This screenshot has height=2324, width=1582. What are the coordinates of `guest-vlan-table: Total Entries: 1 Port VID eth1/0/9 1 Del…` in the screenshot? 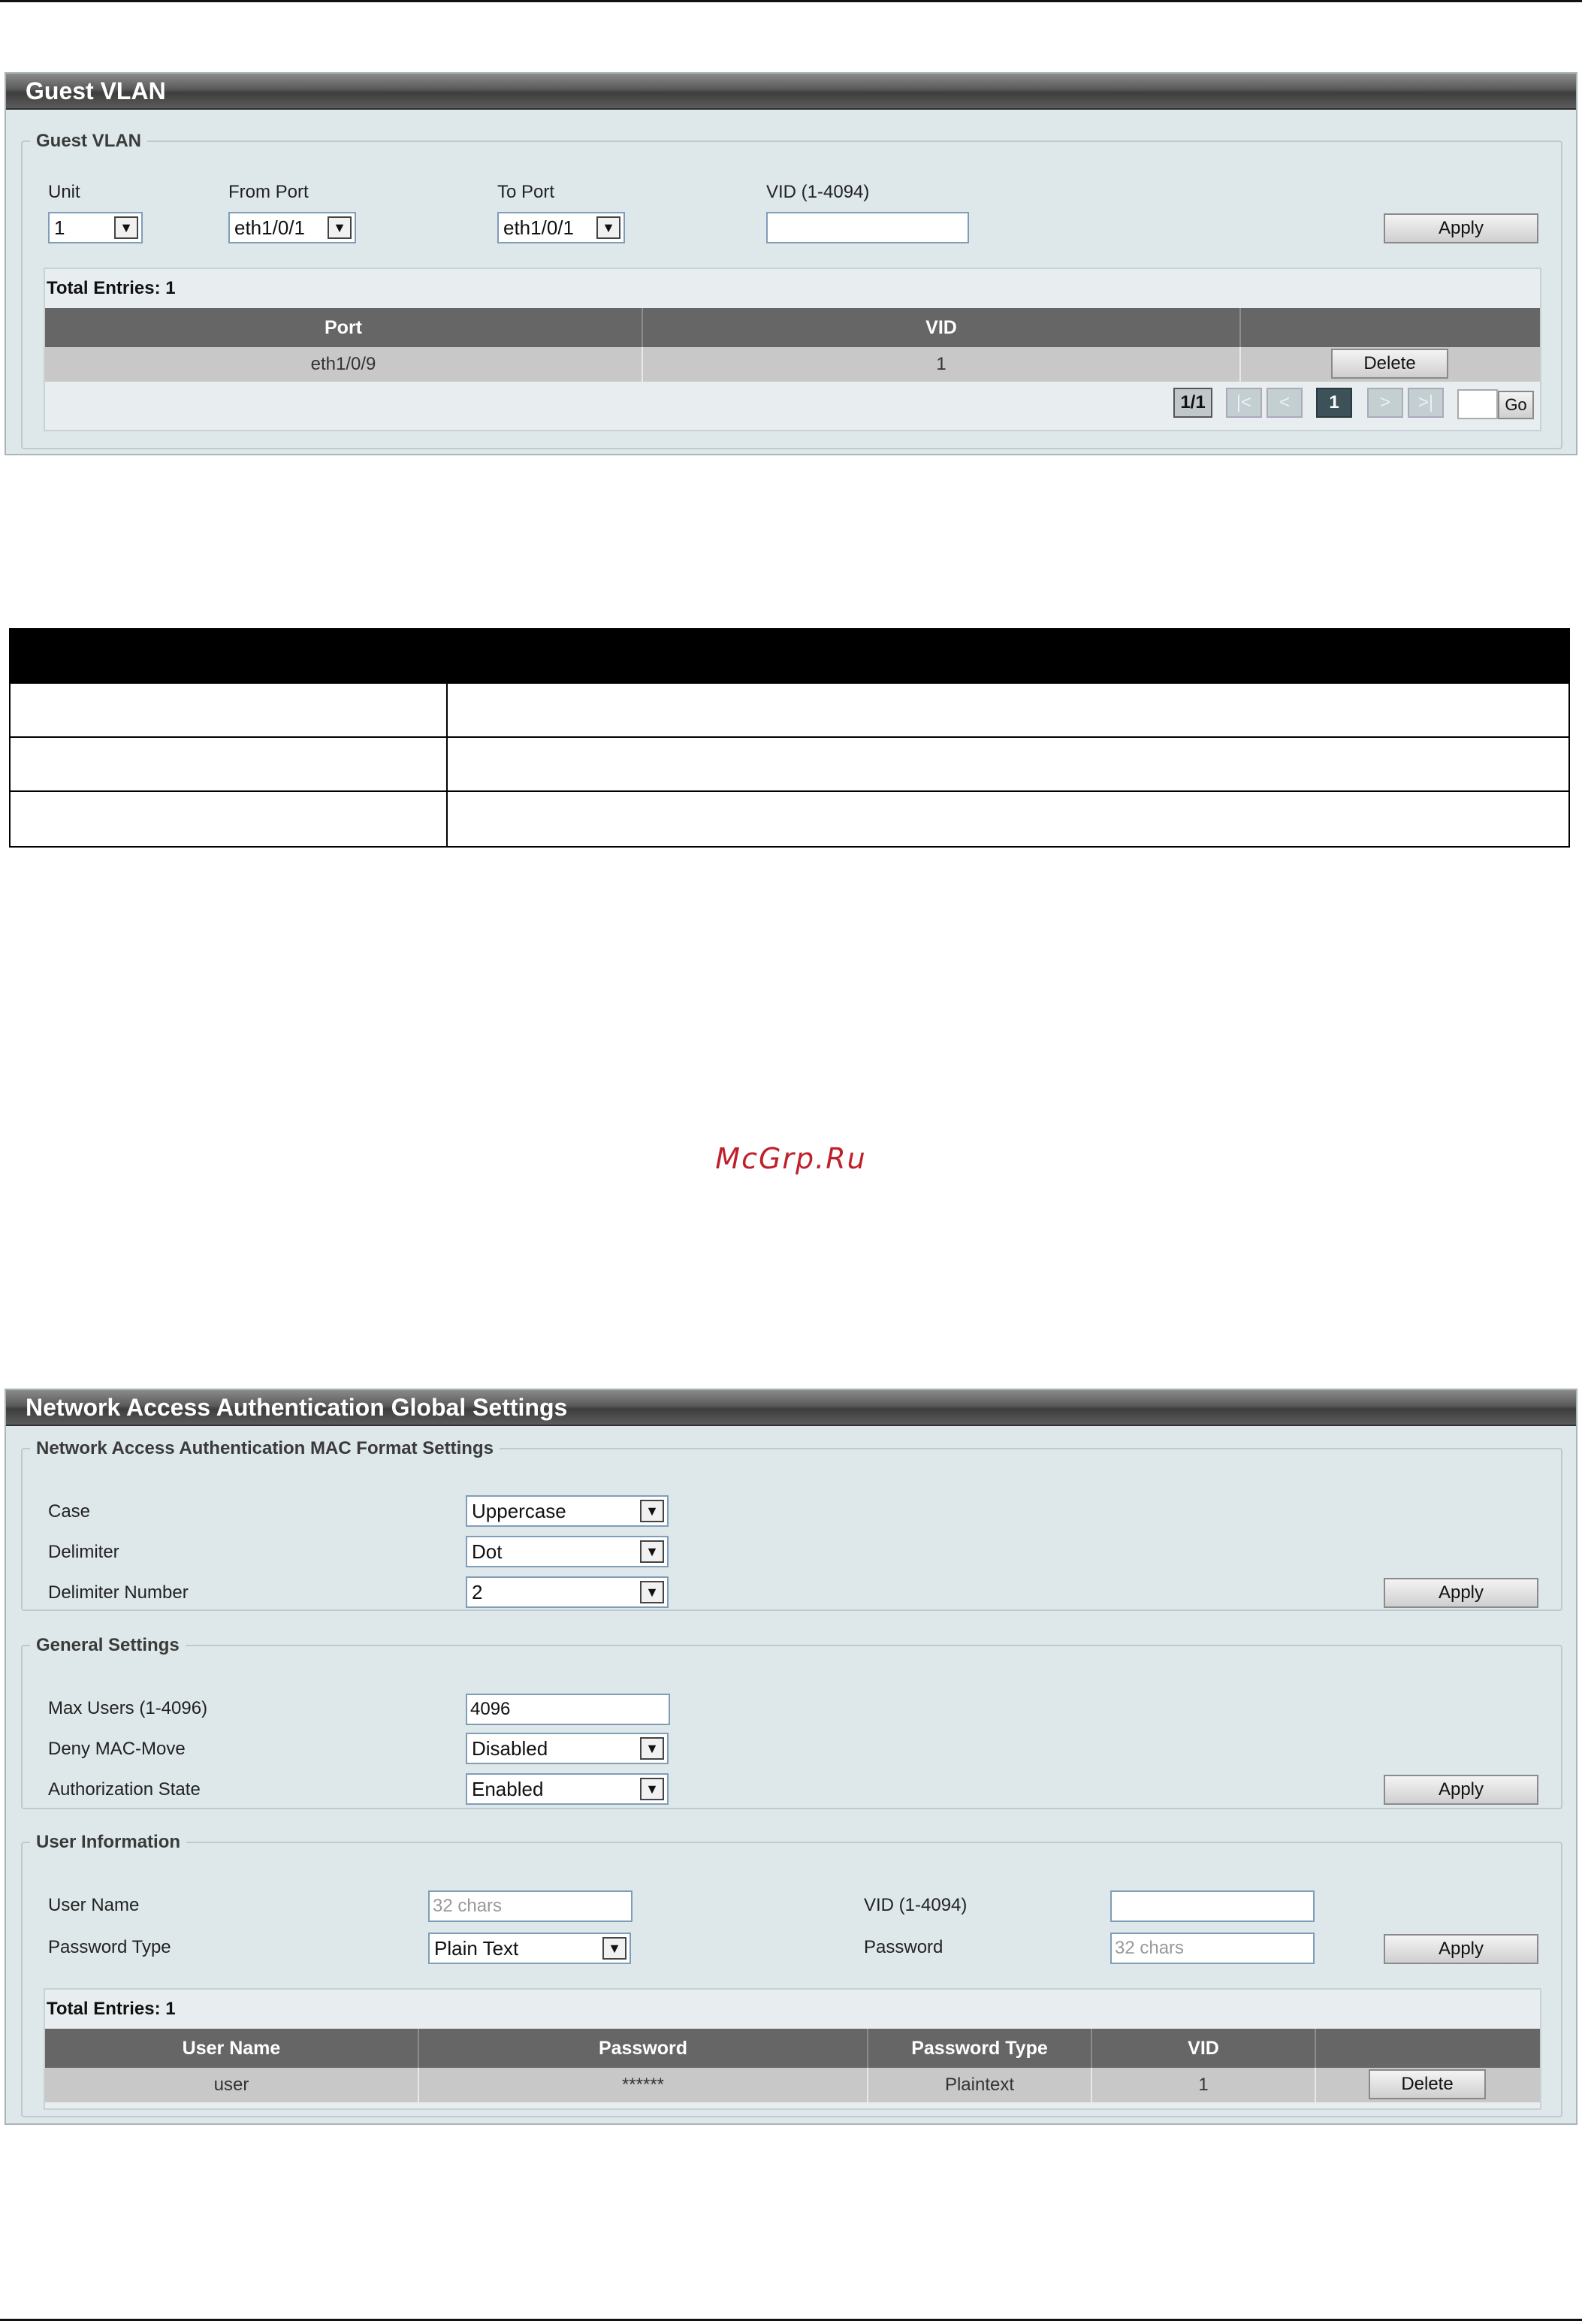 It's located at (792, 349).